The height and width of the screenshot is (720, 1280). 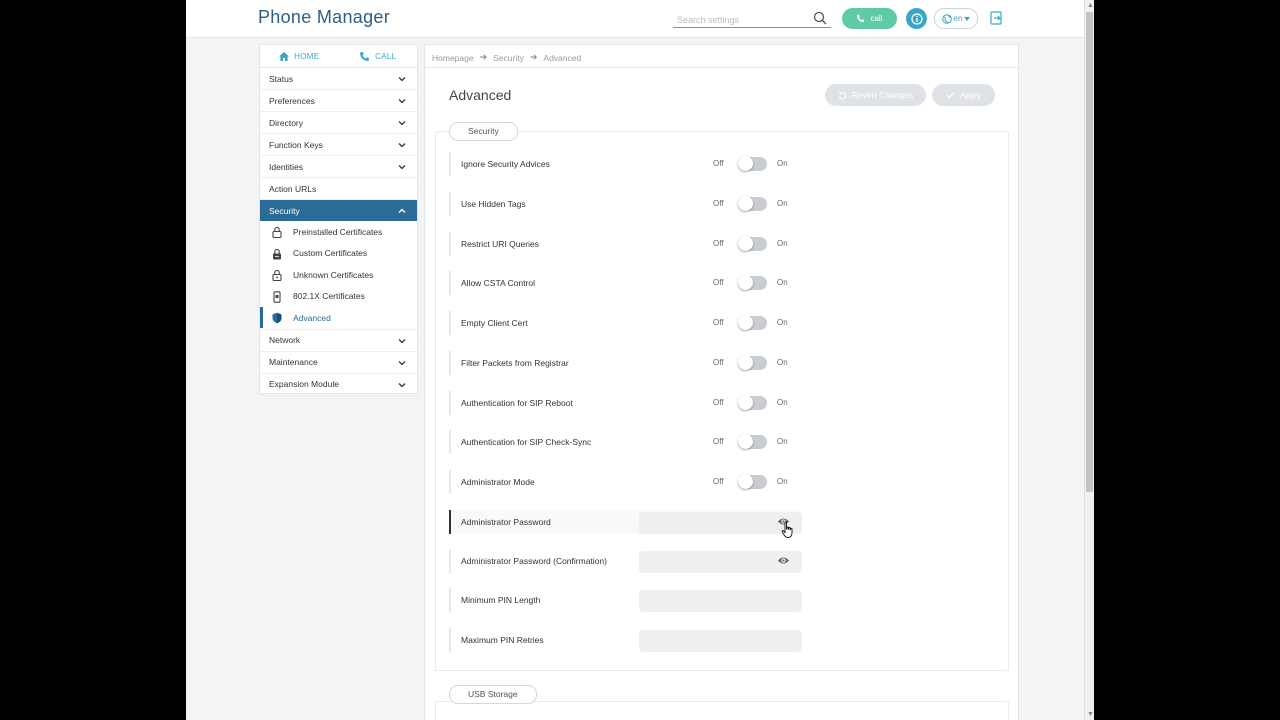 What do you see at coordinates (997, 18) in the screenshot?
I see `logout-icon` at bounding box center [997, 18].